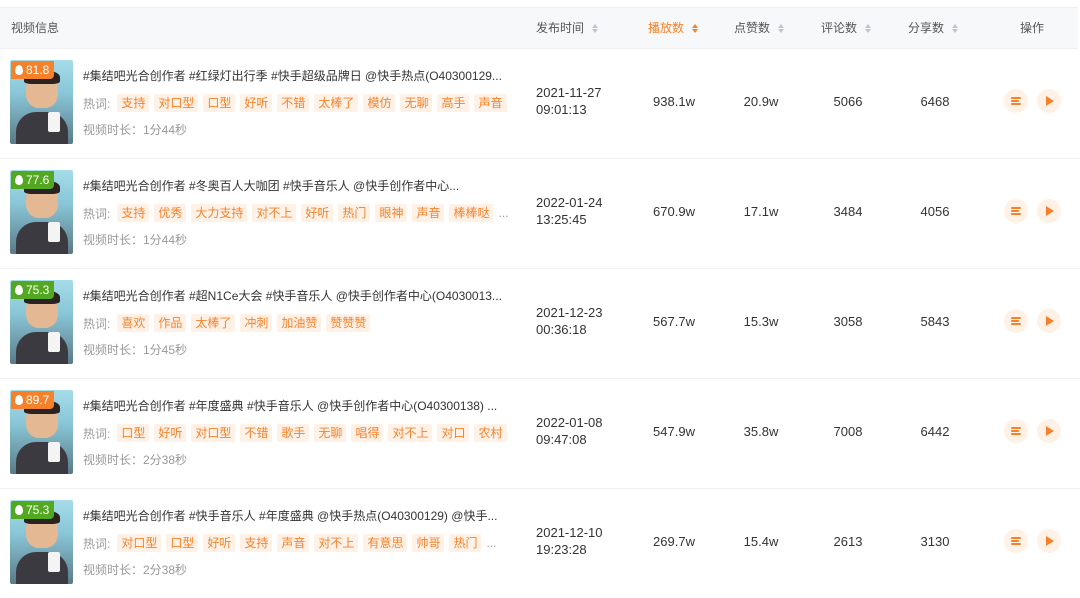 The width and height of the screenshot is (1080, 598). What do you see at coordinates (33, 180) in the screenshot?
I see `score-badge: 77.6` at bounding box center [33, 180].